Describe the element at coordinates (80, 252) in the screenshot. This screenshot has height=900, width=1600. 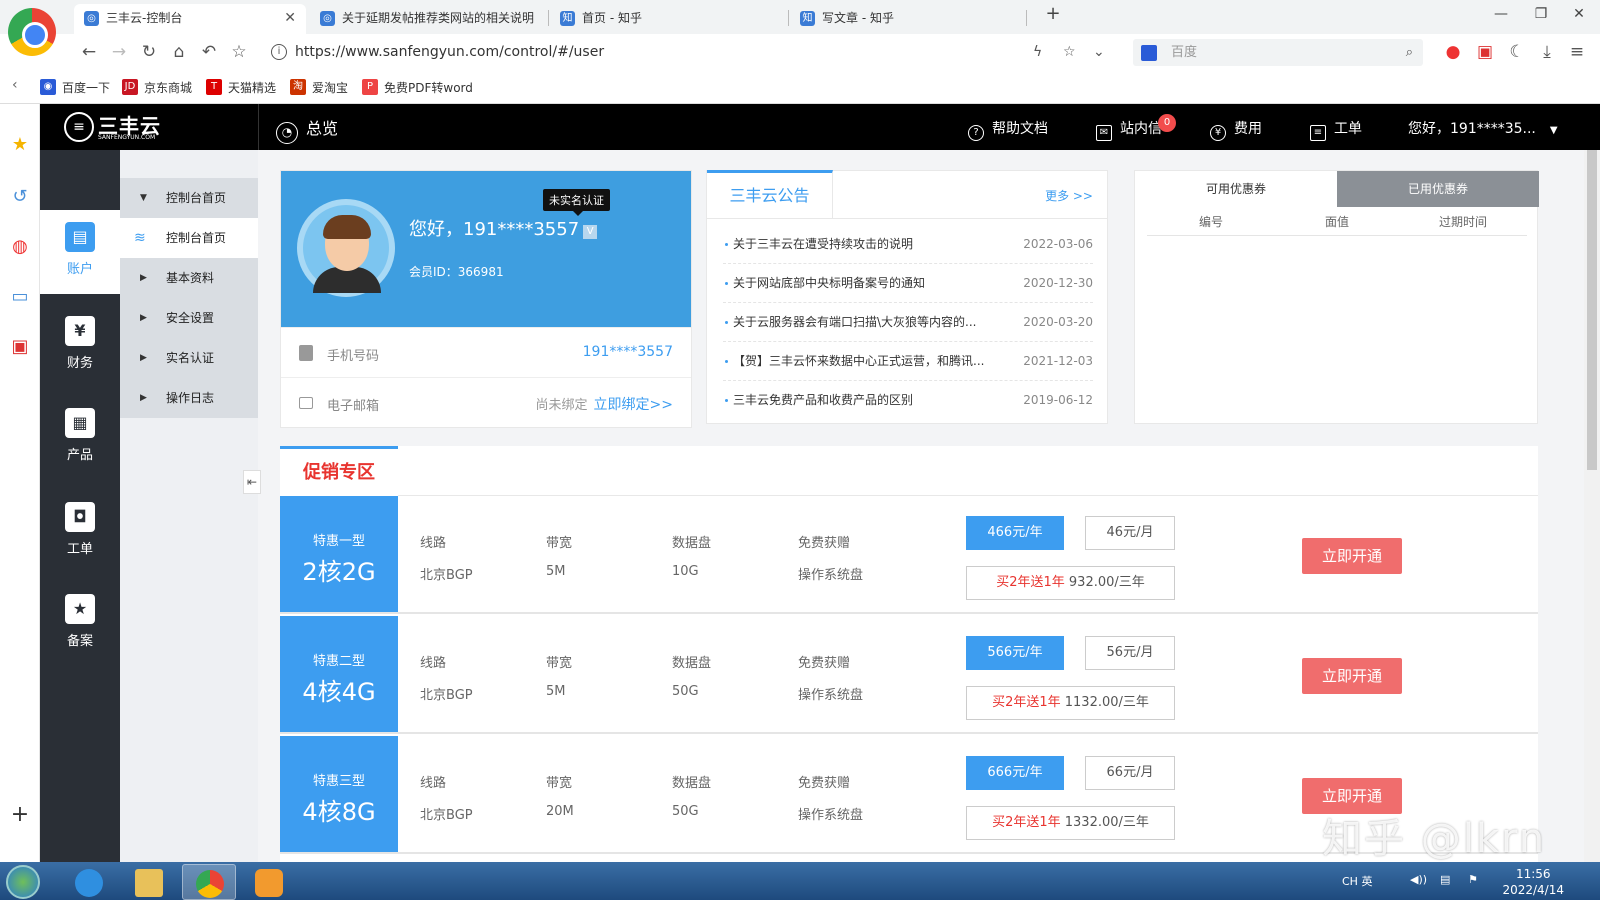
I see `sidebar-item-account: ▤ 账户` at that location.